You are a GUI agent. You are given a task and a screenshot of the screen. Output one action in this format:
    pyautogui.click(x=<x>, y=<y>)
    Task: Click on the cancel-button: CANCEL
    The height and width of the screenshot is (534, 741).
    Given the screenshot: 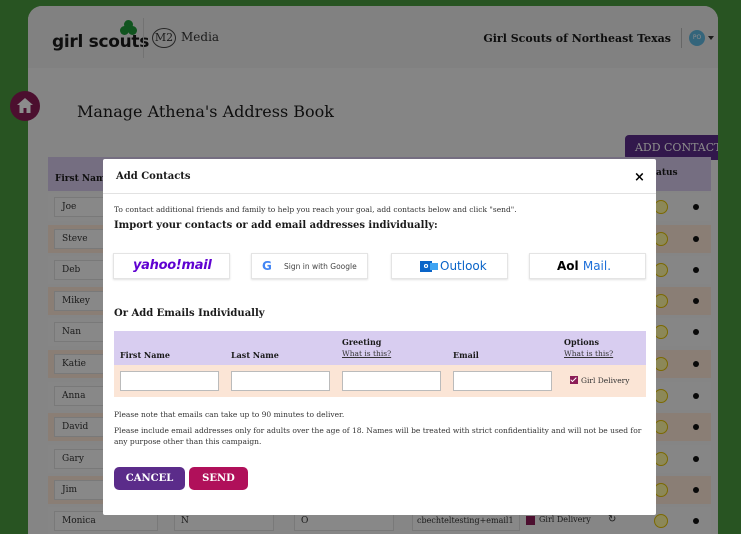 What is the action you would take?
    pyautogui.click(x=149, y=478)
    